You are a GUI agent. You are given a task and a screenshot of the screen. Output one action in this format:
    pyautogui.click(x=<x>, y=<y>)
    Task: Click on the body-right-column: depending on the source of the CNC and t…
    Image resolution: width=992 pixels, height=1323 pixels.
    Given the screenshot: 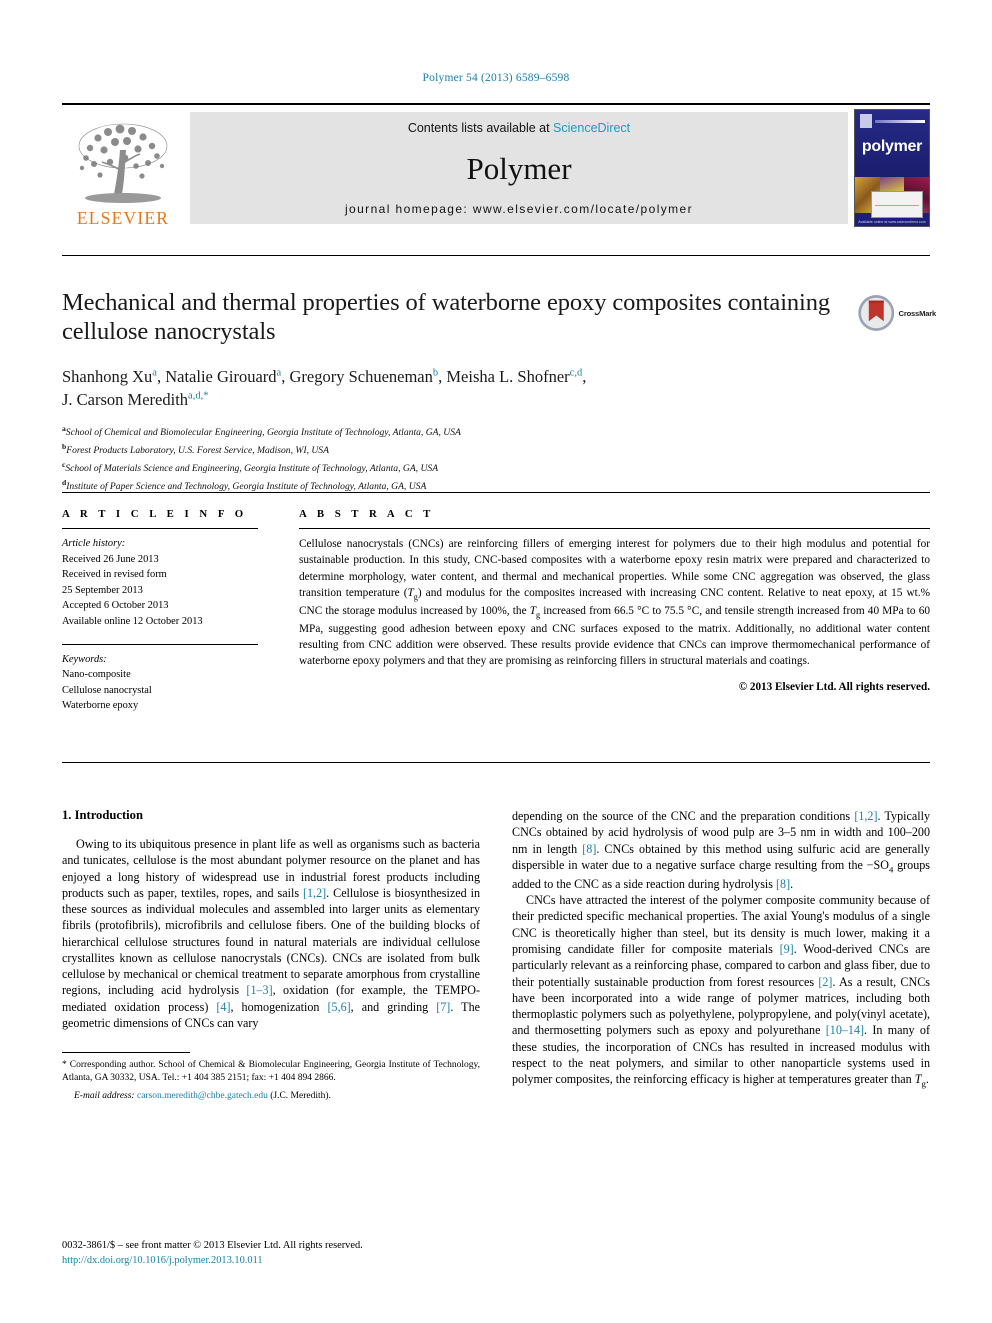 What is the action you would take?
    pyautogui.click(x=721, y=949)
    